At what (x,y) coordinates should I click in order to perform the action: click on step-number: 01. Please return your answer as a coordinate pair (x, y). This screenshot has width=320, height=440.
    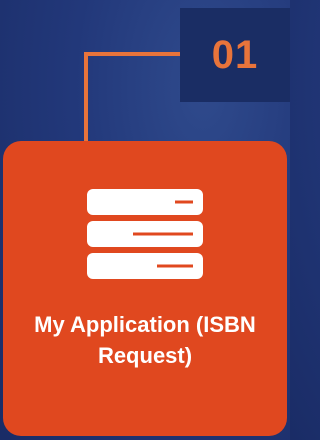
    Looking at the image, I should click on (235, 54).